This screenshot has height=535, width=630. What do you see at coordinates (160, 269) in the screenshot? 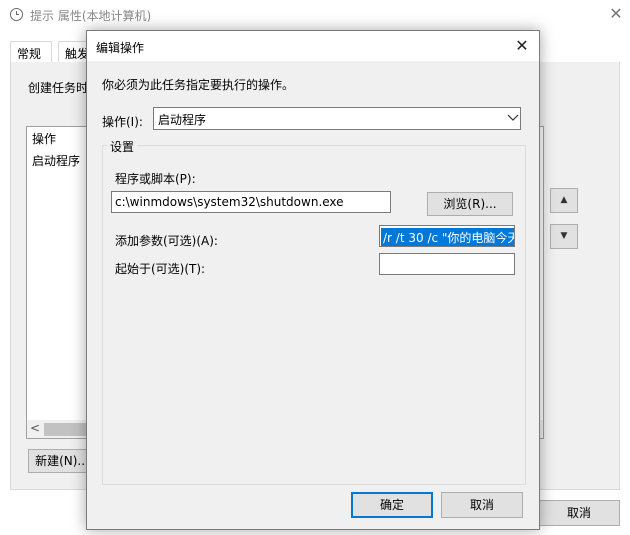
I see `start-in-label: 起始于(可选)(T):` at bounding box center [160, 269].